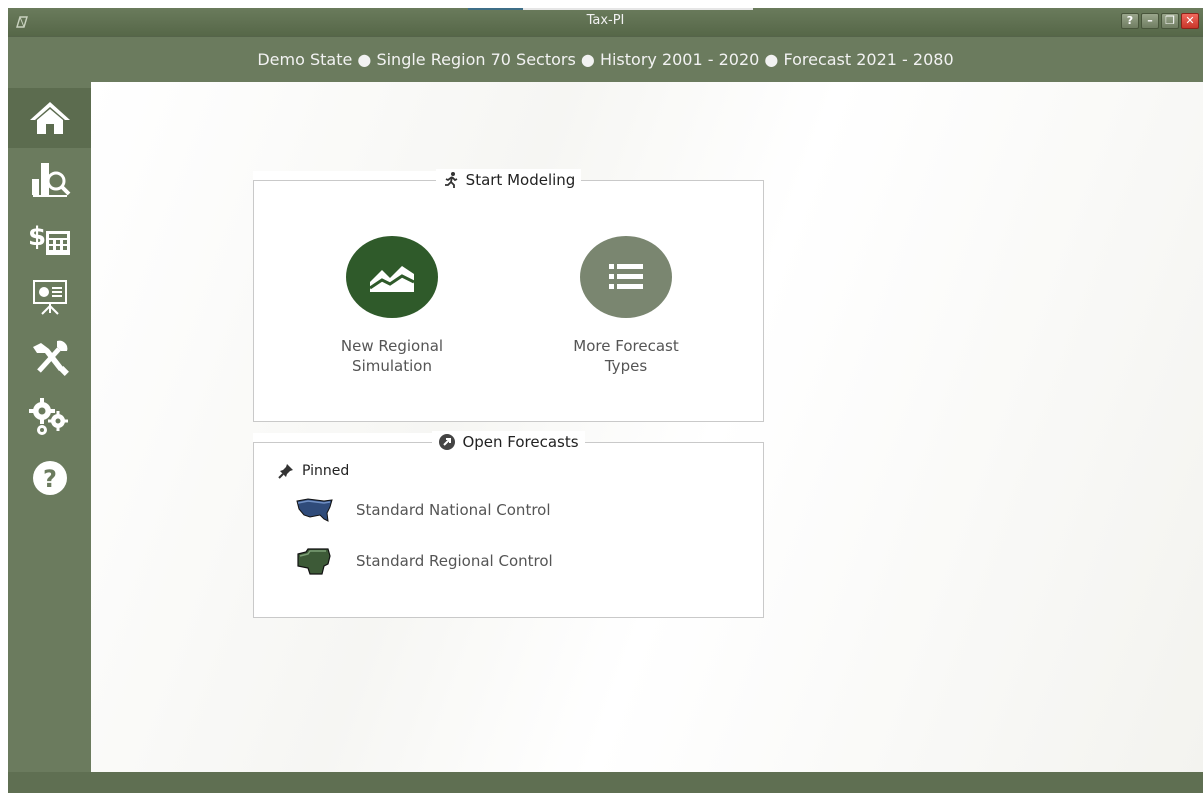 This screenshot has width=1203, height=794. I want to click on start-modeling-title-wrap: Start Modeling, so click(508, 180).